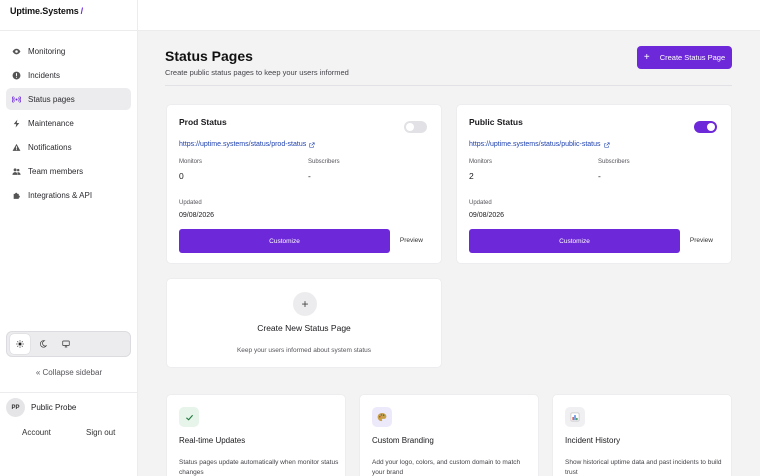 This screenshot has width=760, height=476. What do you see at coordinates (16, 51) in the screenshot?
I see `eye-icon` at bounding box center [16, 51].